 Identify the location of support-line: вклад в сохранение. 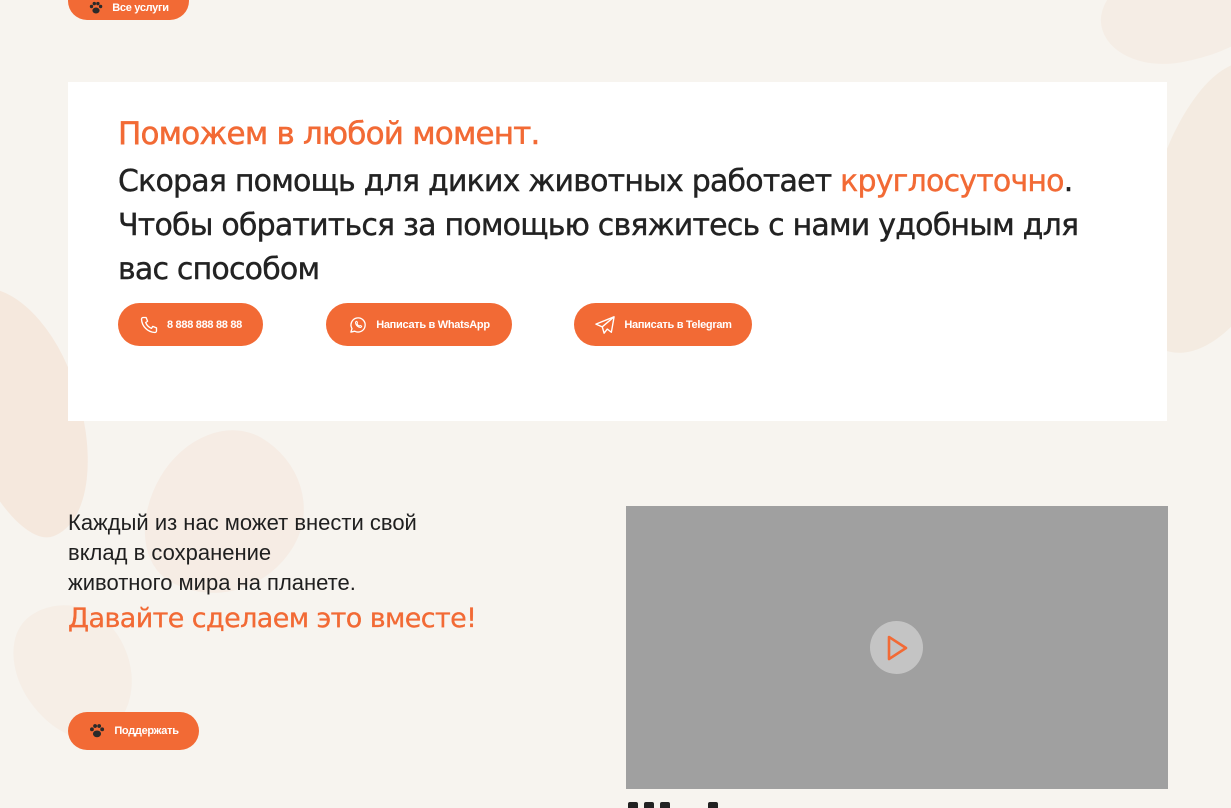
(170, 552).